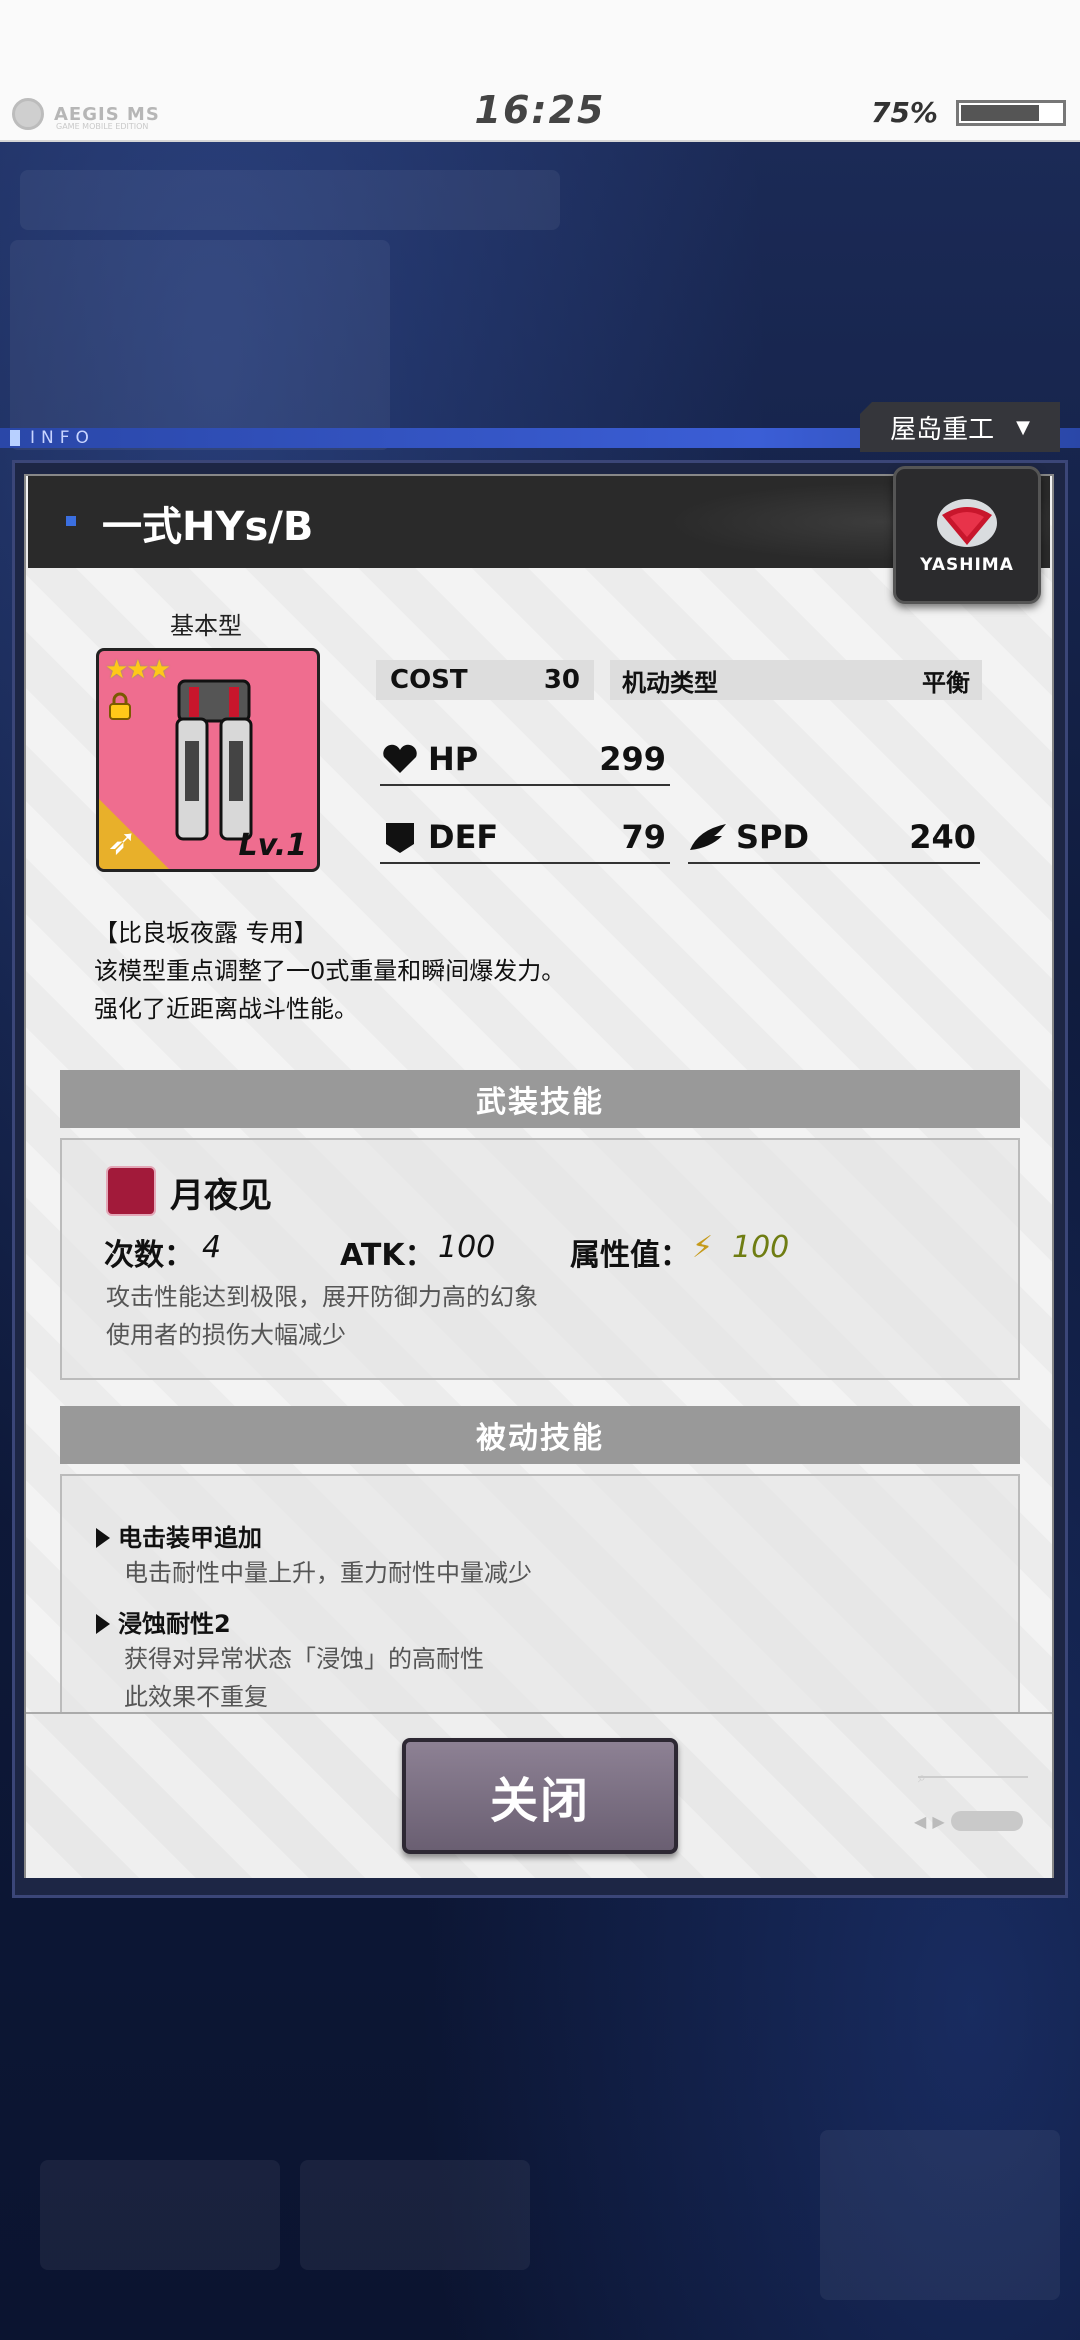 Image resolution: width=1080 pixels, height=2340 pixels. Describe the element at coordinates (328, 1573) in the screenshot. I see `passive-desc: 电击耐性中量上升，重力耐性中量减少` at that location.